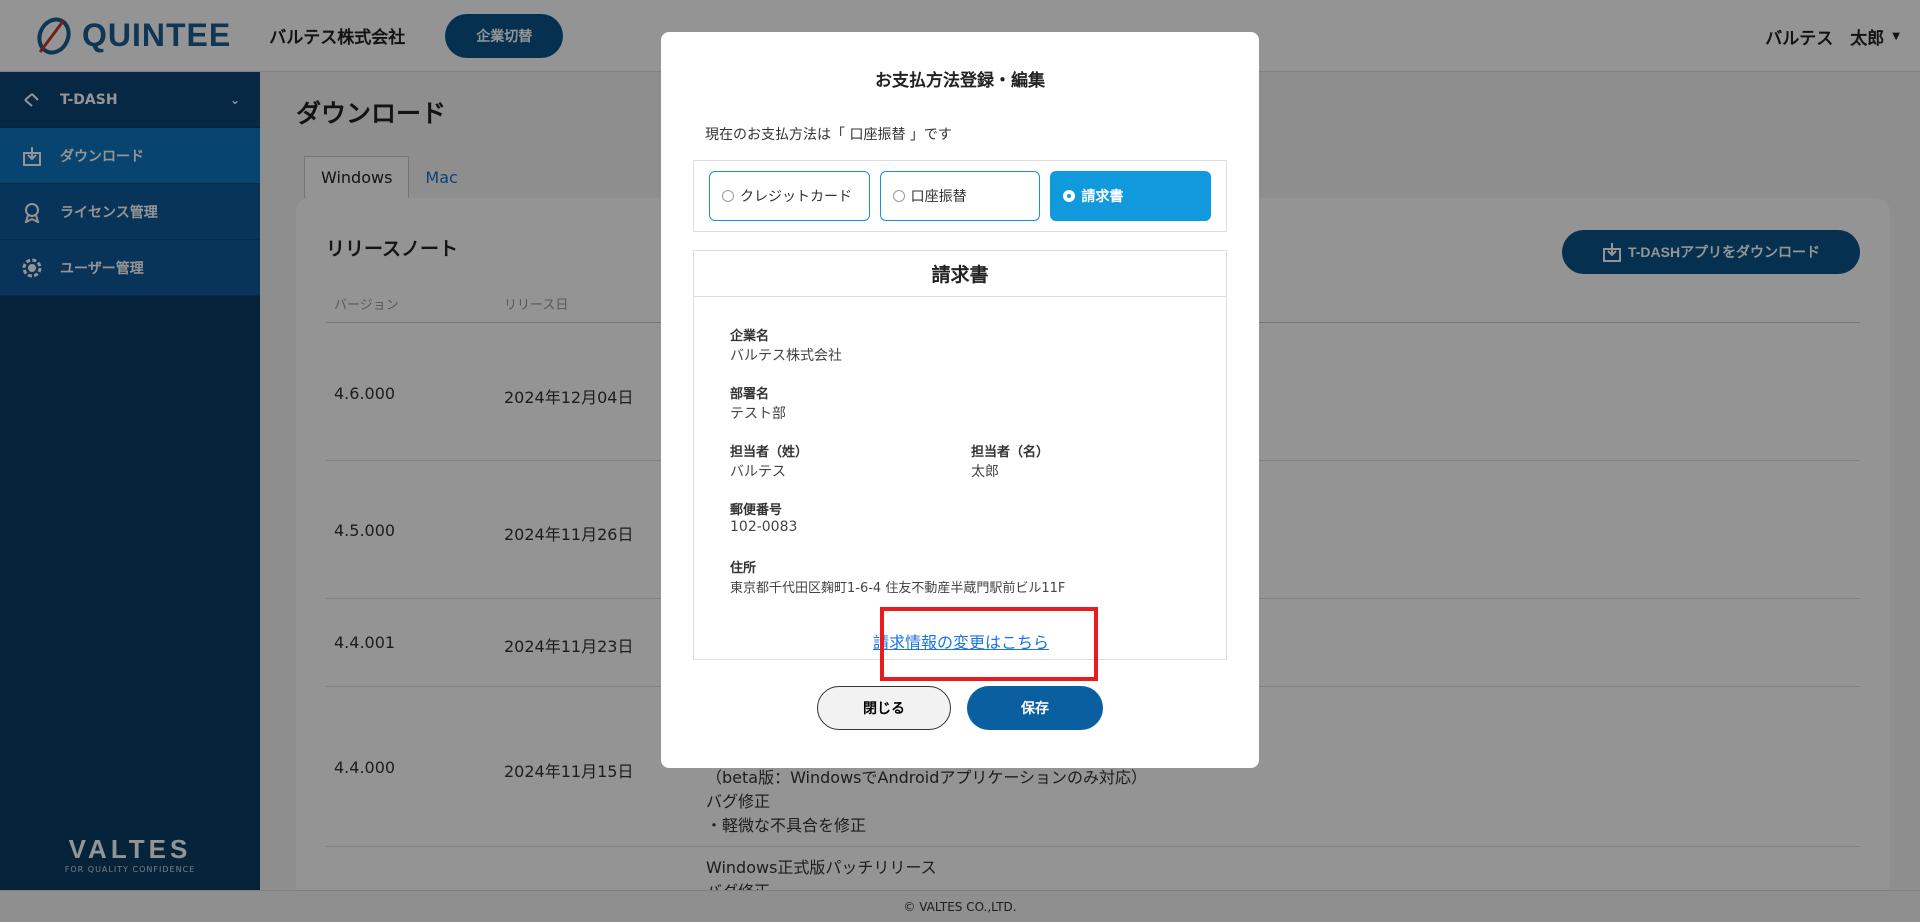  Describe the element at coordinates (764, 527) in the screenshot. I see `postal-code-value: 102-0083` at that location.